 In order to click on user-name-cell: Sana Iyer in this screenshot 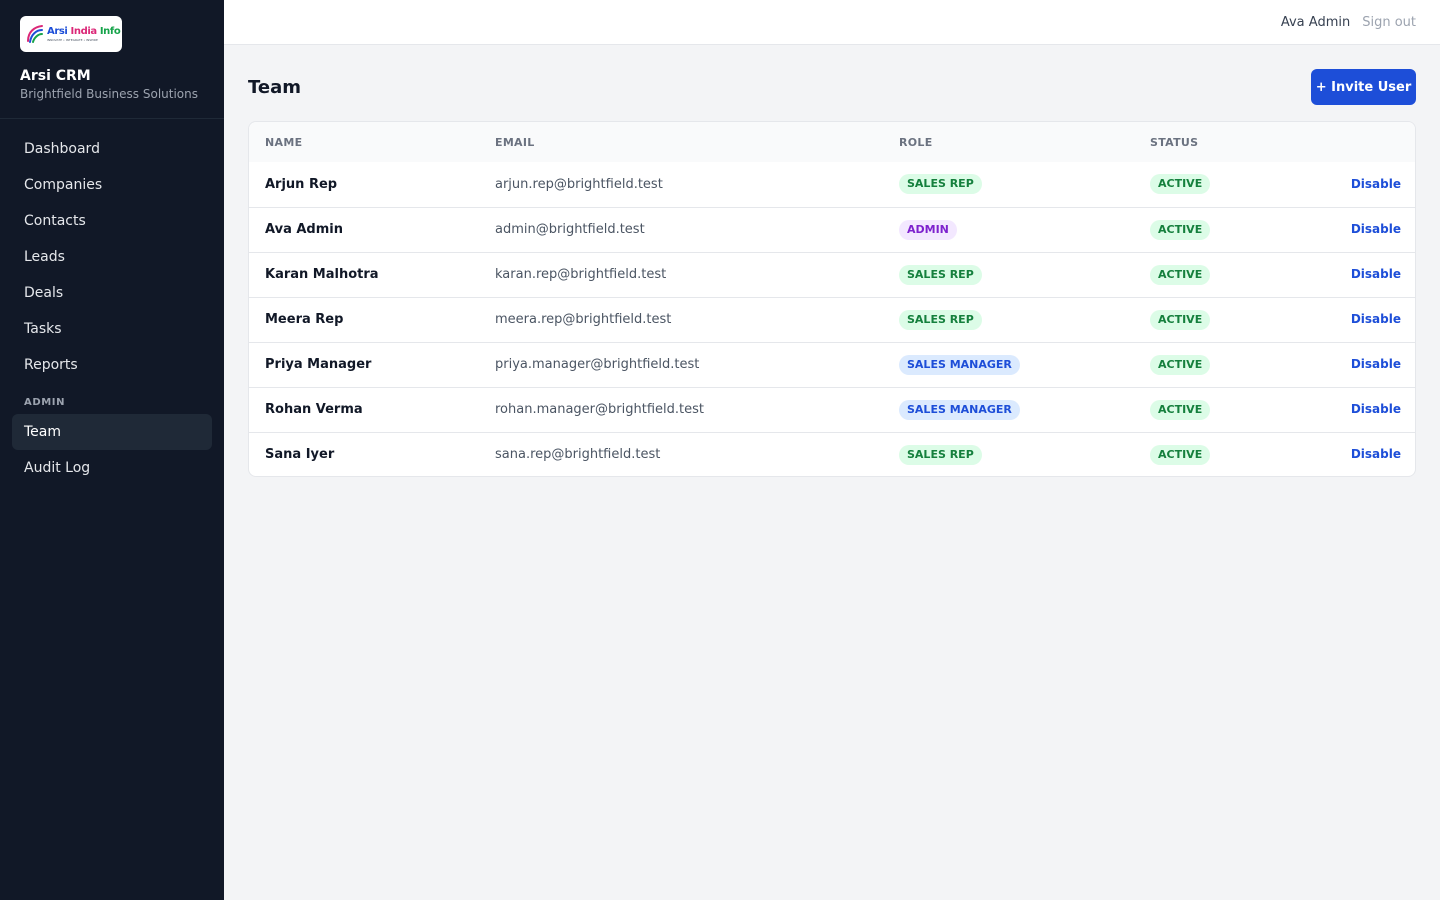, I will do `click(300, 455)`.